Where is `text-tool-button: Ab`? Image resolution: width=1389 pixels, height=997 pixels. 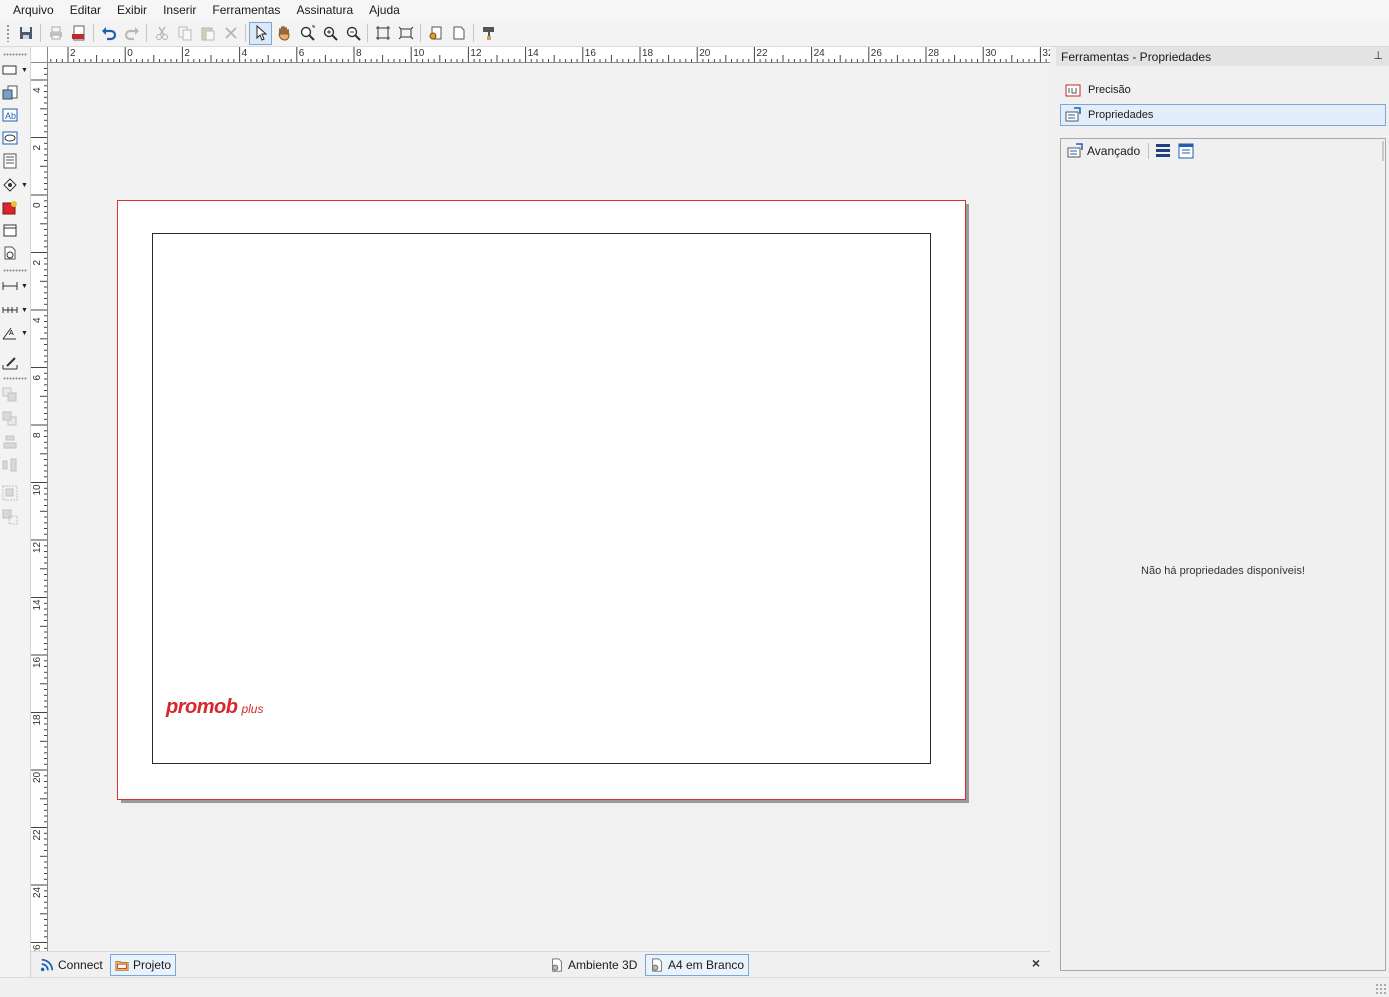 text-tool-button: Ab is located at coordinates (15, 115).